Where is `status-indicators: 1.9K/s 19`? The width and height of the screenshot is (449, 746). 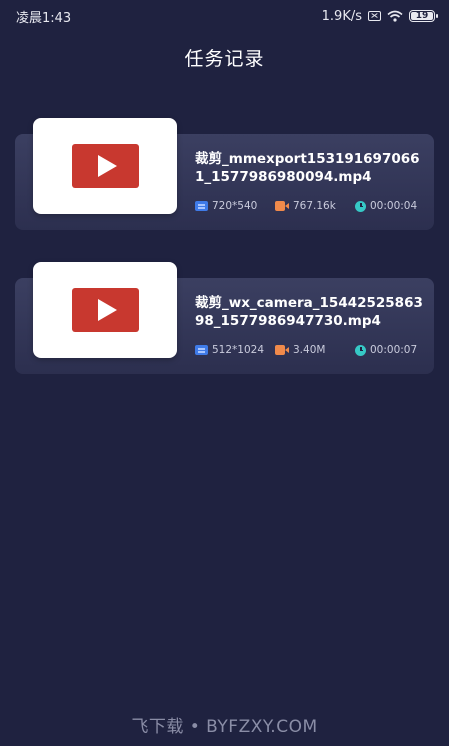
status-indicators: 1.9K/s 19 is located at coordinates (379, 16).